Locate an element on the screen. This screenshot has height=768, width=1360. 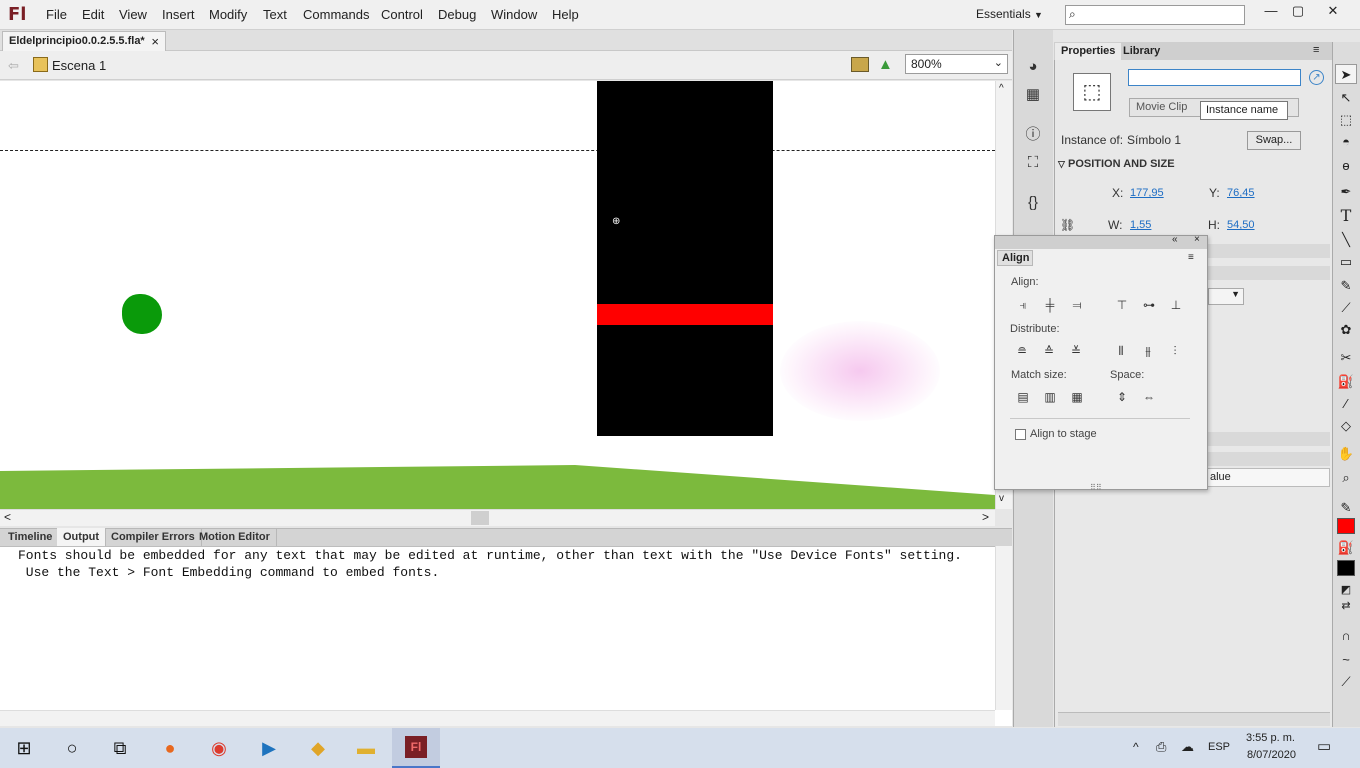
selection-tool-icon: ➤ is located at coordinates (1346, 74).